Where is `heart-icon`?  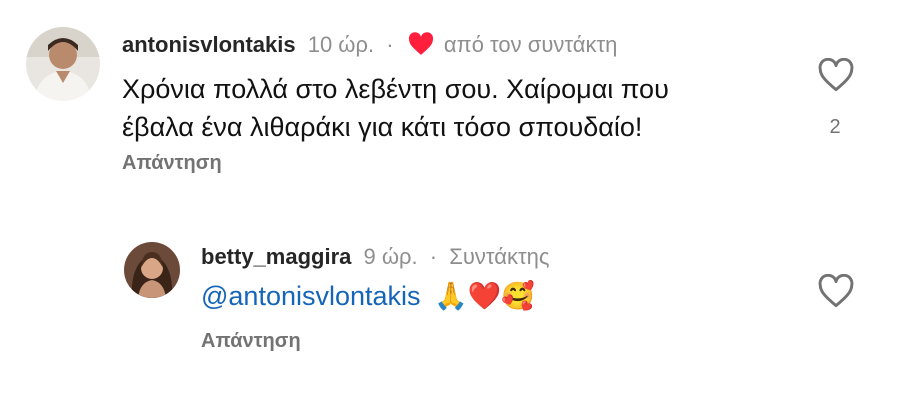
heart-icon is located at coordinates (421, 47).